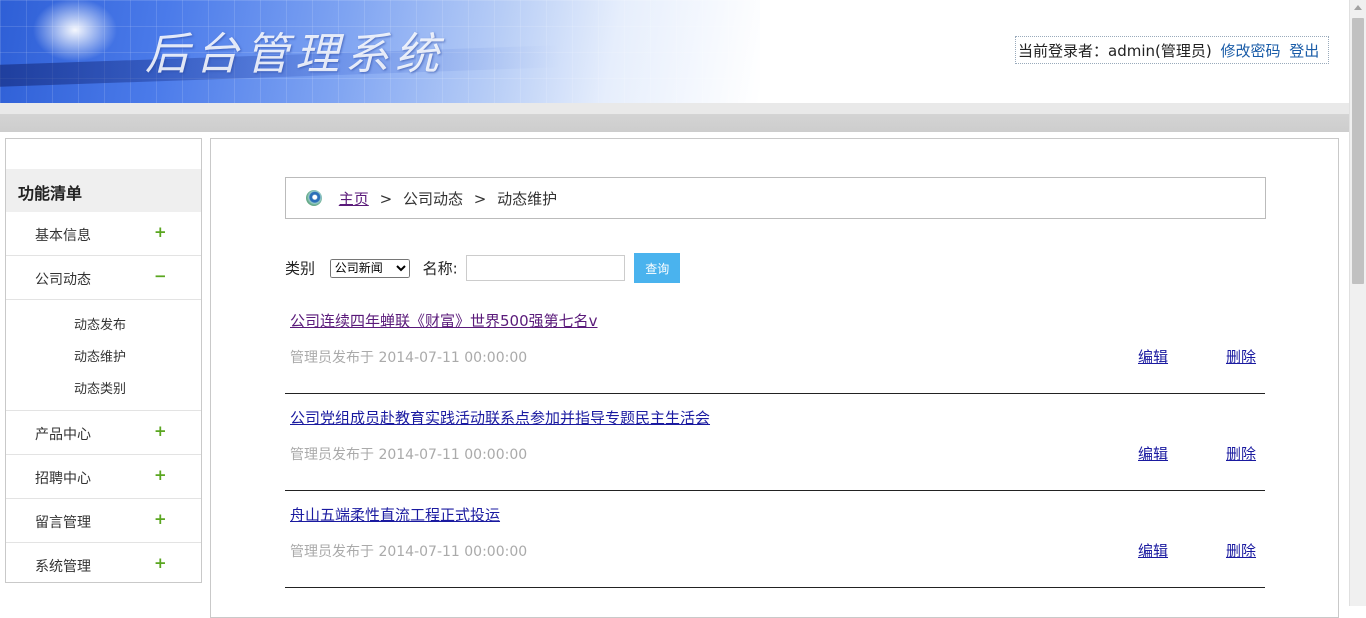 This screenshot has height=618, width=1366. Describe the element at coordinates (440, 268) in the screenshot. I see `name-label: 名称:` at that location.